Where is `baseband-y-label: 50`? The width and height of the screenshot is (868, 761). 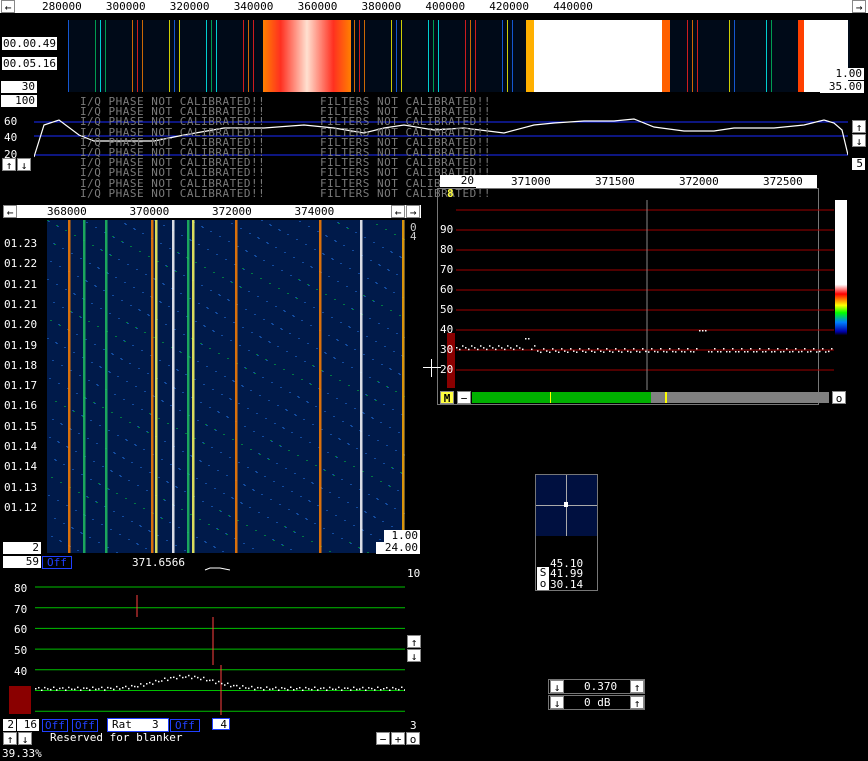
baseband-y-label: 50 is located at coordinates (21, 651).